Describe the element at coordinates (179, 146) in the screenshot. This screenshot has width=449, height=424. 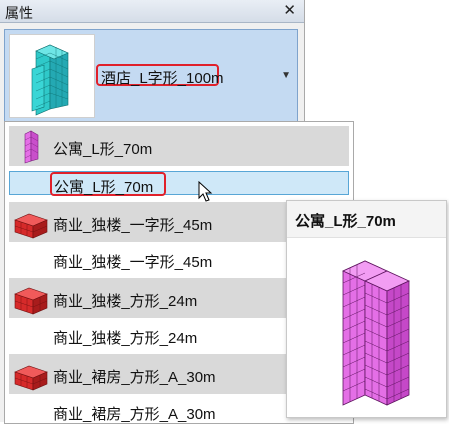
I see `group-header-apartment: 公寓_L形_70m` at that location.